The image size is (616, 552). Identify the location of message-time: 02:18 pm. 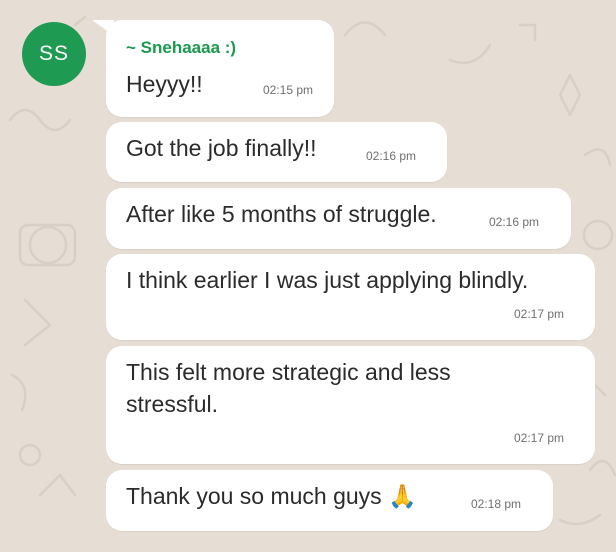
(496, 504).